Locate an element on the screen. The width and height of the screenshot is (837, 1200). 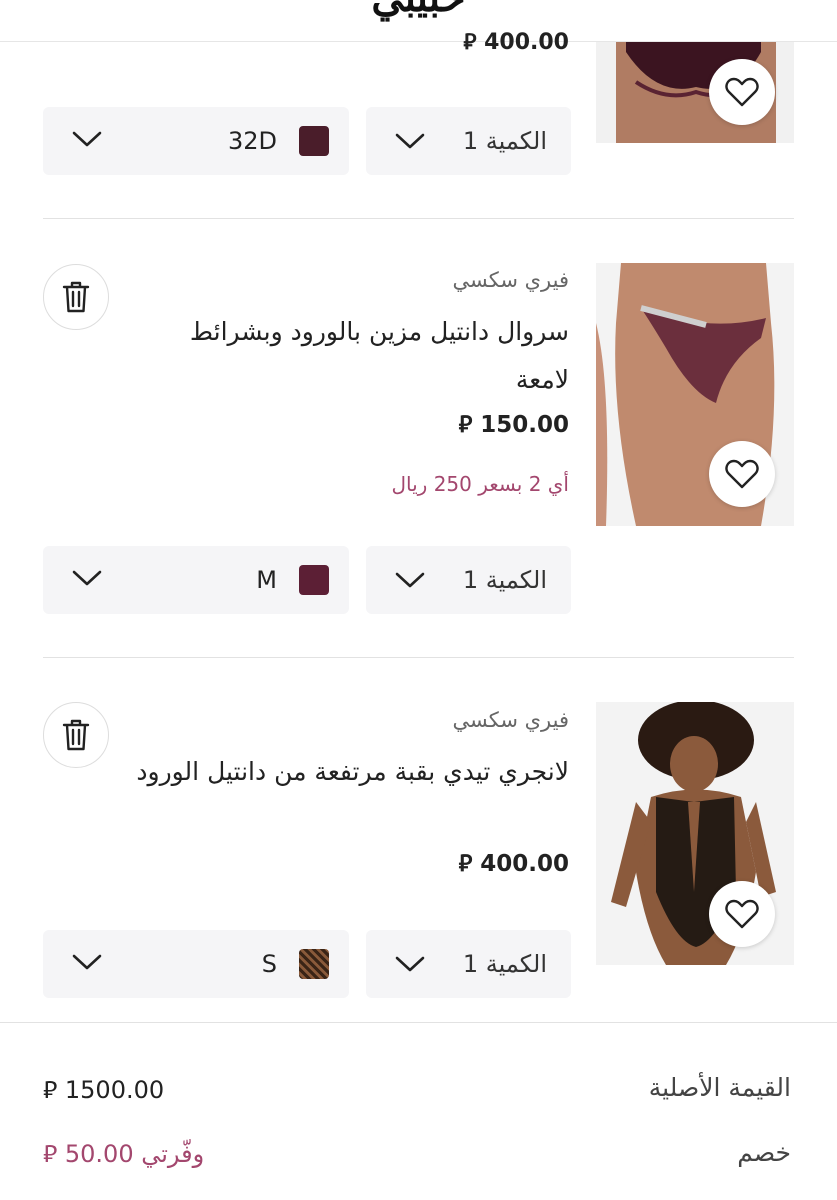
summary-divider is located at coordinates (418, 1022).